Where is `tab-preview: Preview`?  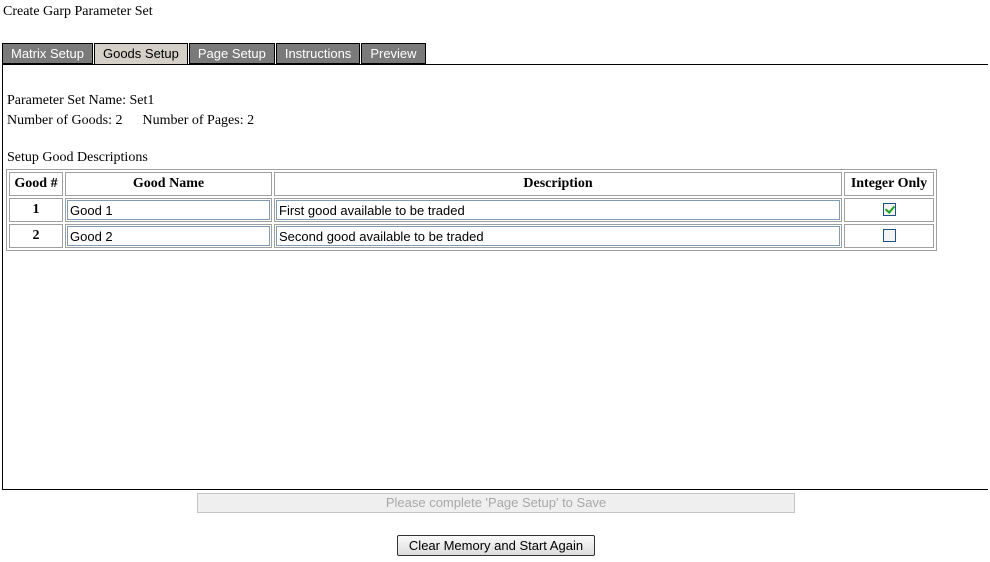 tab-preview: Preview is located at coordinates (393, 53).